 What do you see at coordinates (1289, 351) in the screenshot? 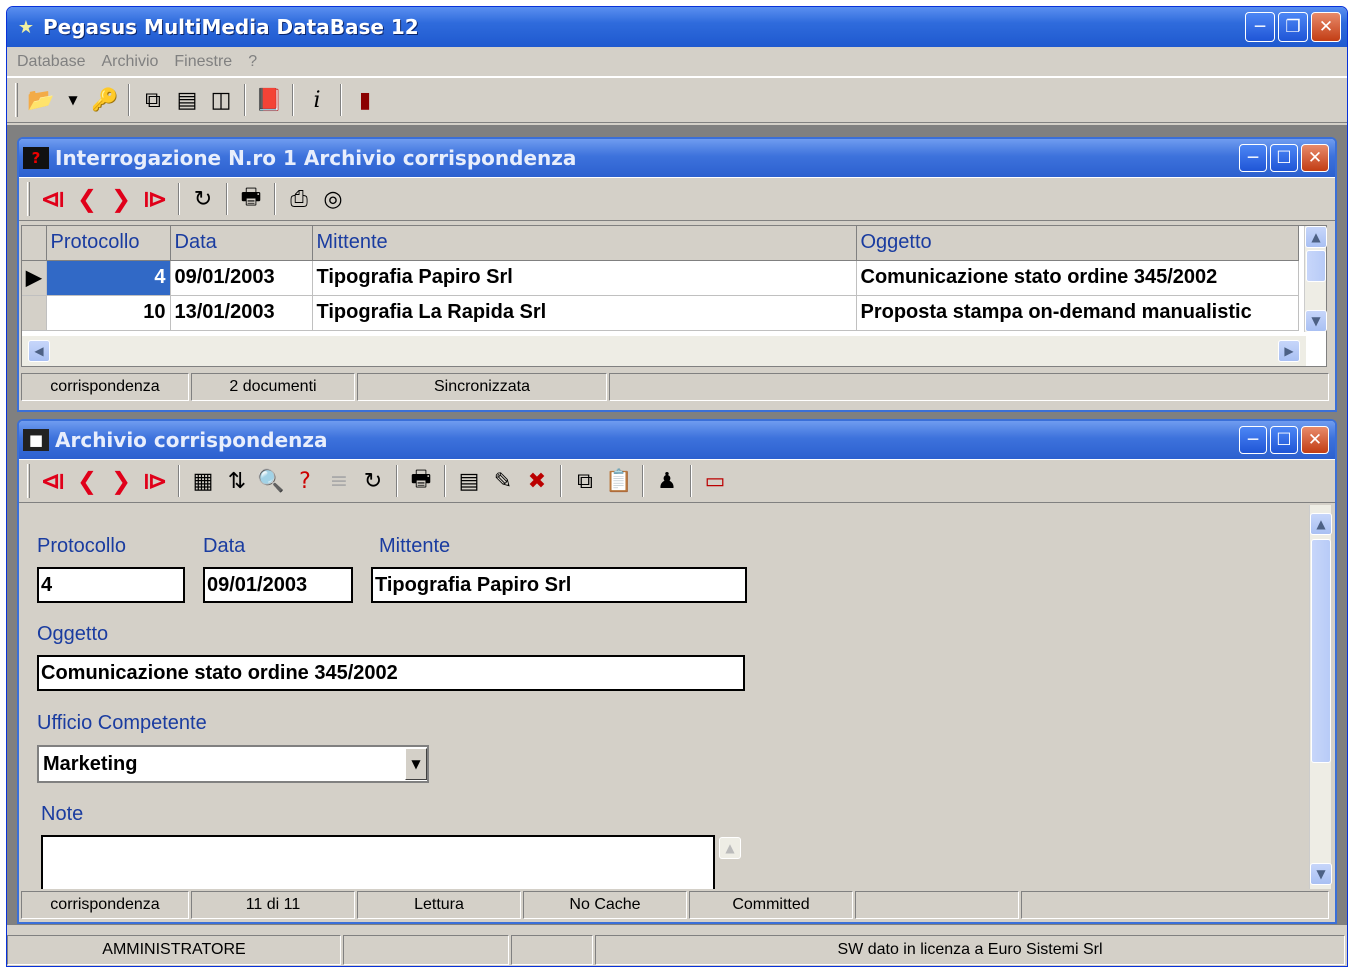
I see `scroll-right-icon: ▶` at bounding box center [1289, 351].